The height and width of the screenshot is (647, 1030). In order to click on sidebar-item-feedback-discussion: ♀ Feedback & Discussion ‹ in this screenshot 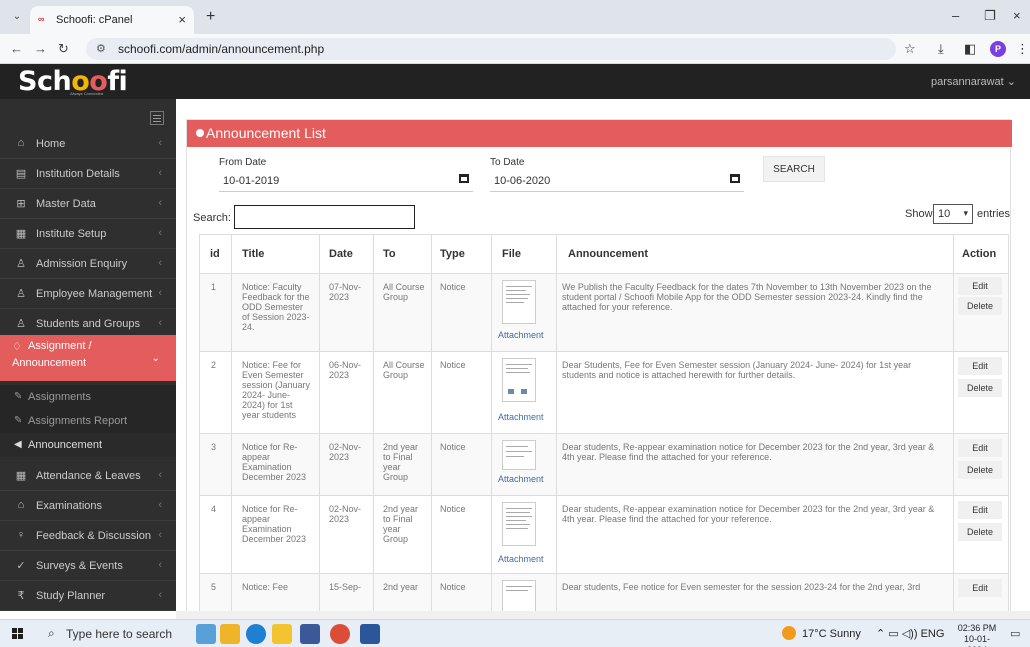, I will do `click(88, 536)`.